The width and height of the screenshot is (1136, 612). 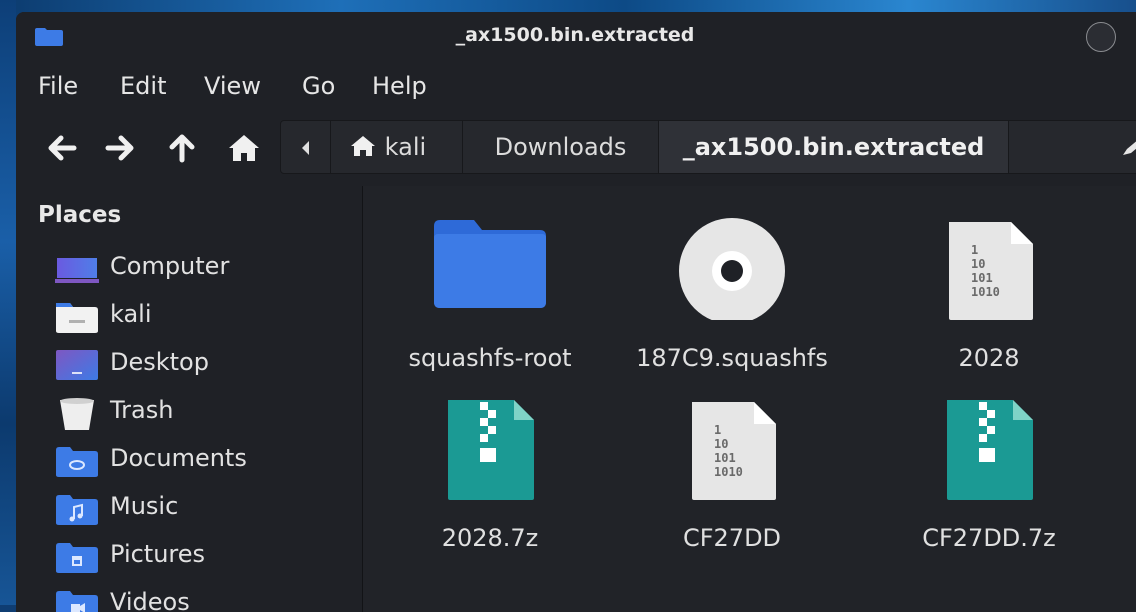 What do you see at coordinates (58, 86) in the screenshot?
I see `menu-file: File` at bounding box center [58, 86].